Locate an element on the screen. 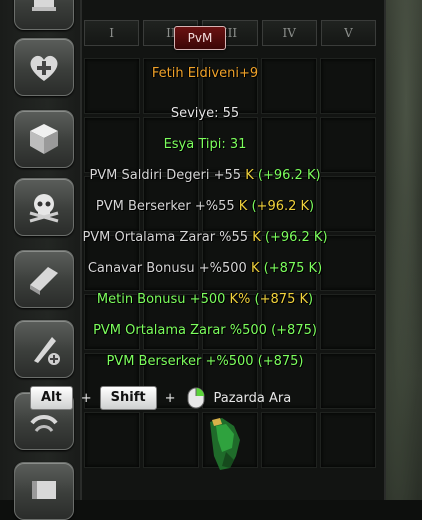 This screenshot has width=422, height=520. item-type: Esya Tipi: 31 is located at coordinates (205, 144).